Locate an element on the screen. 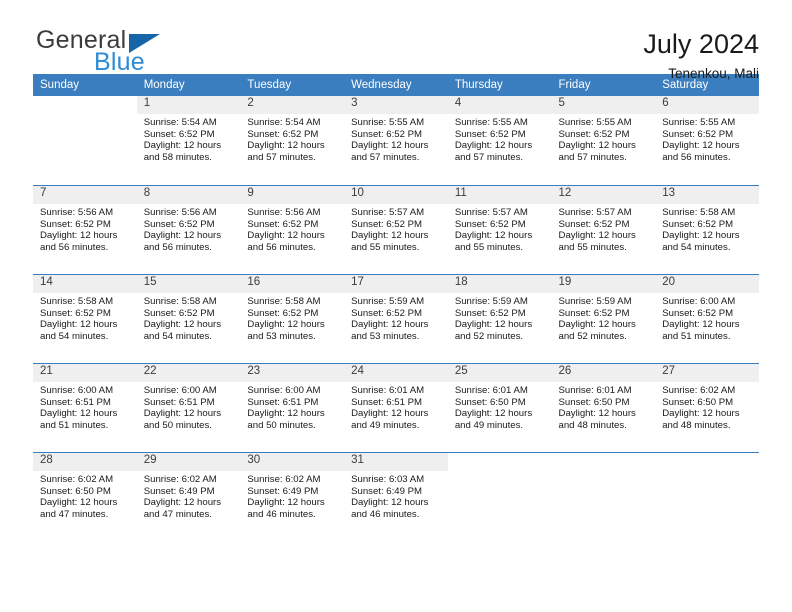 The width and height of the screenshot is (792, 612). day-number is located at coordinates (499, 462).